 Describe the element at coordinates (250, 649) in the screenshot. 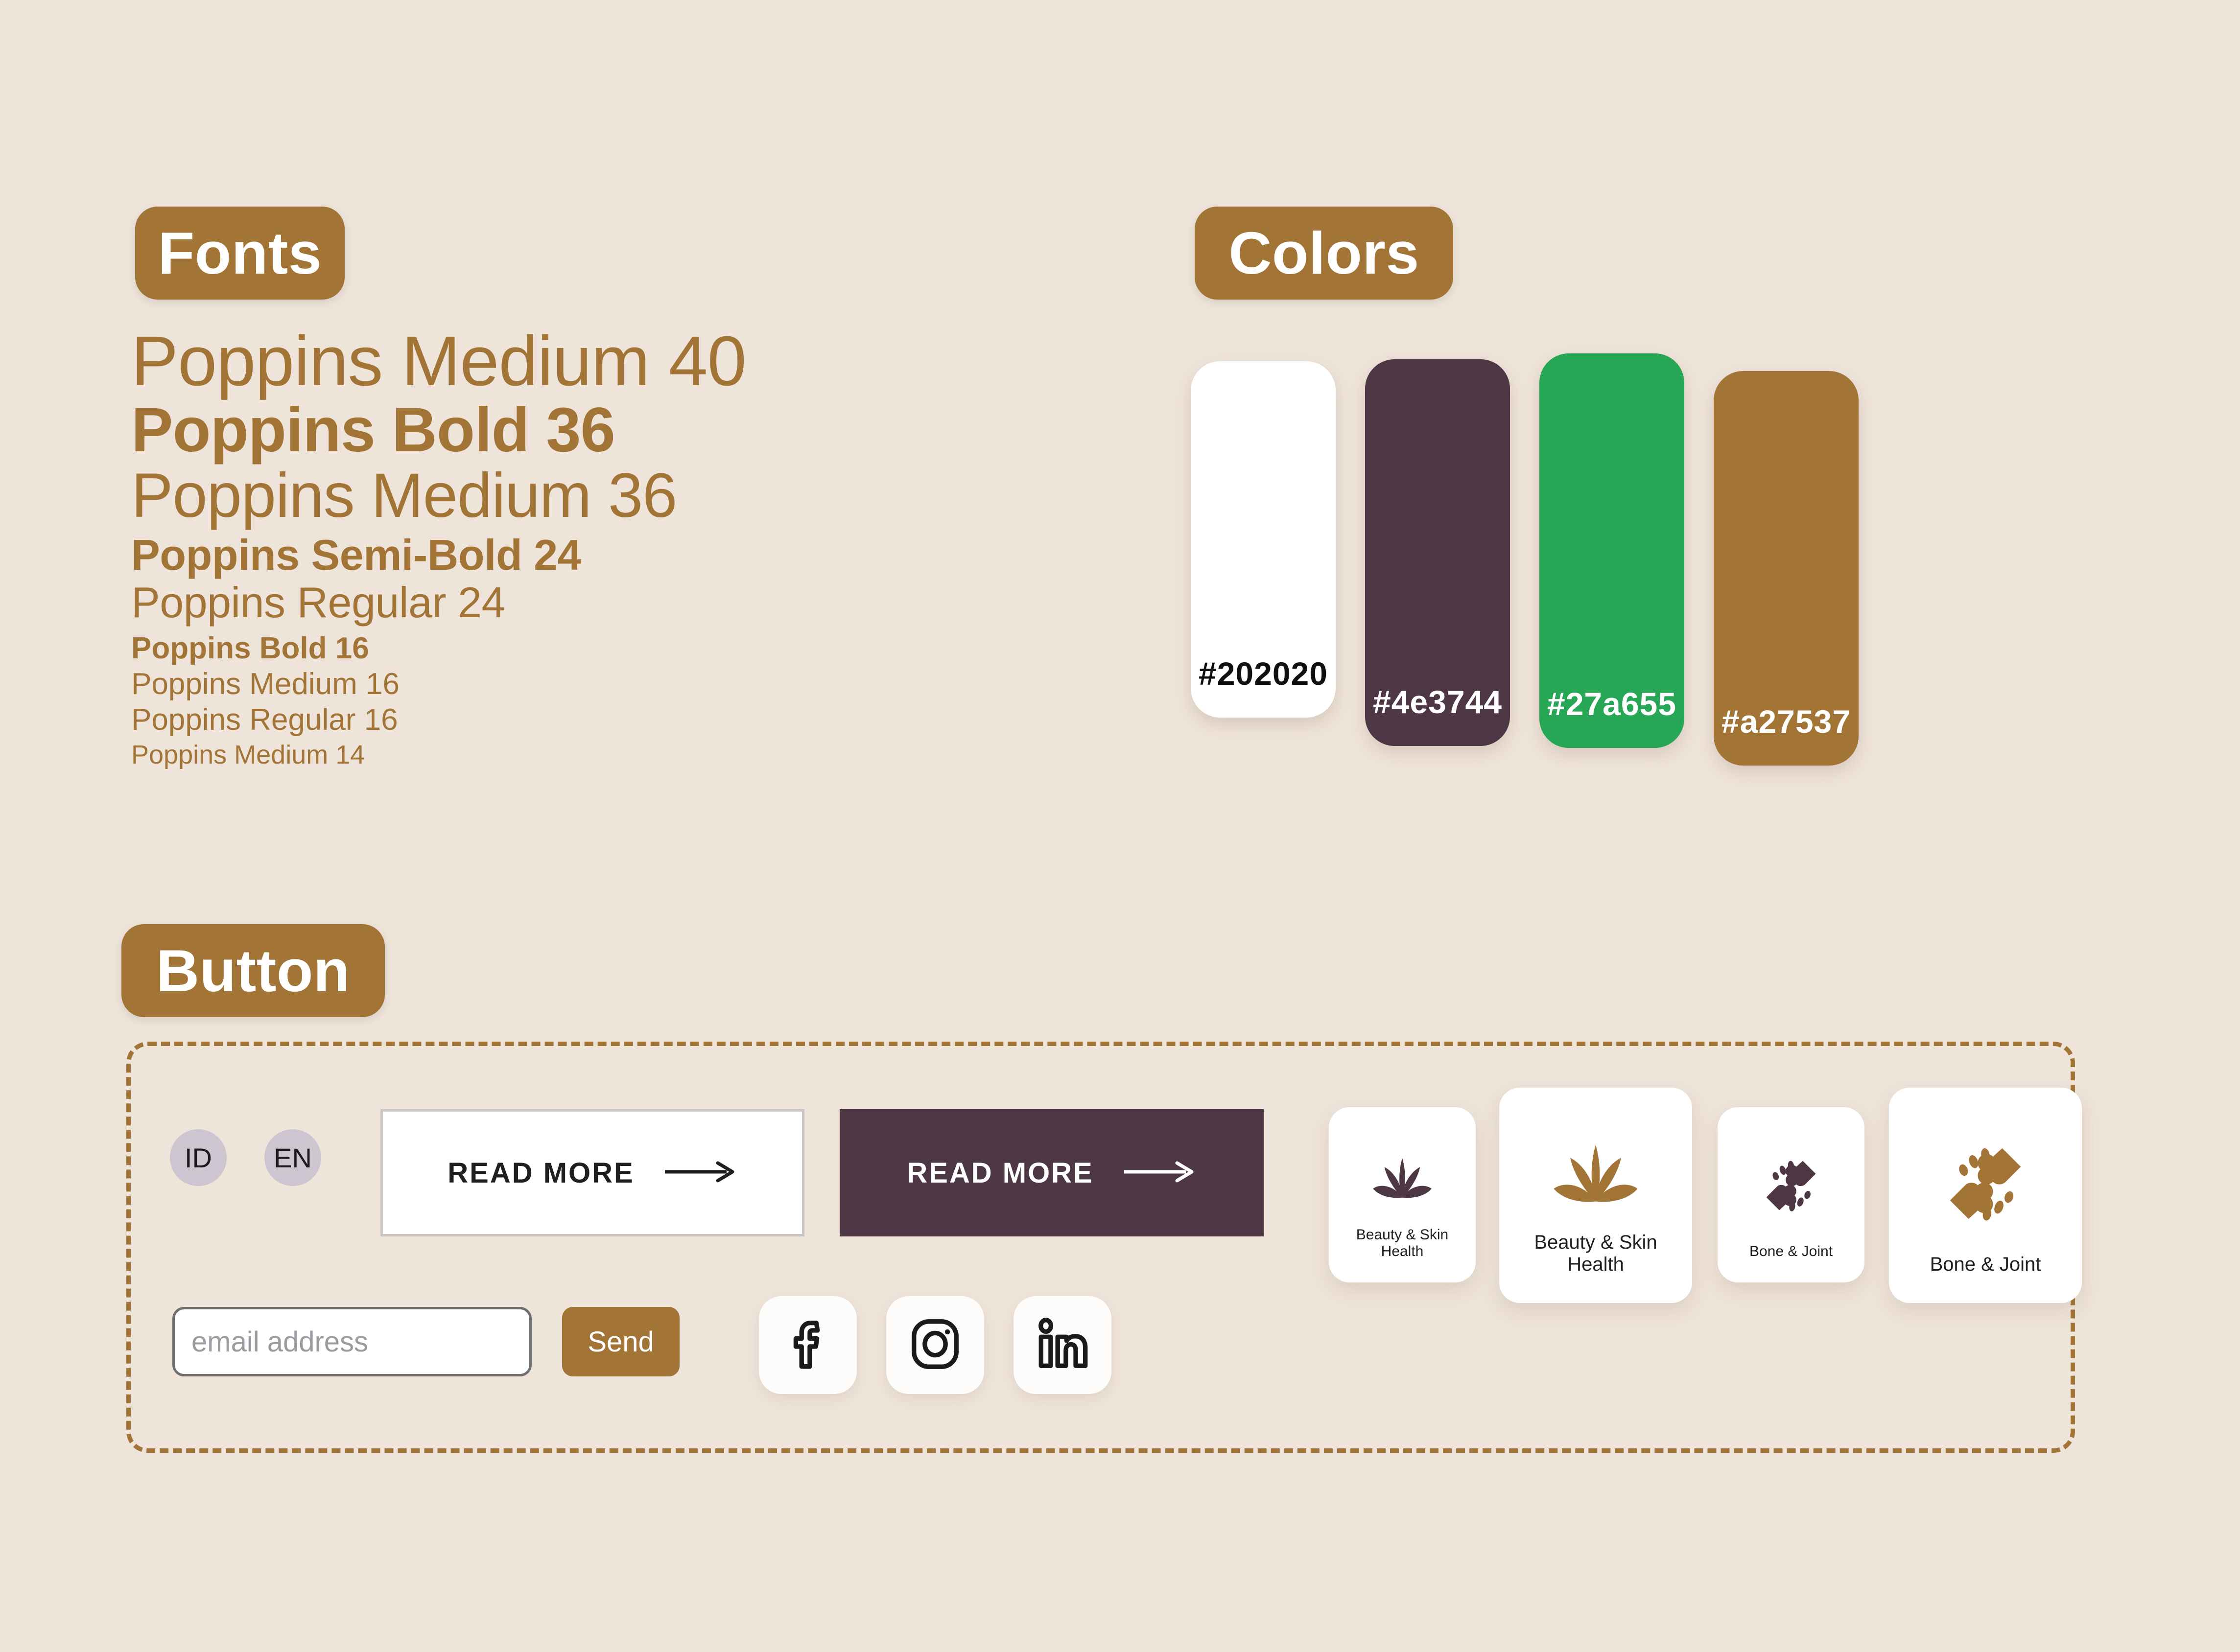

I see `font-sample-bold-16: Poppins Bold 16` at that location.